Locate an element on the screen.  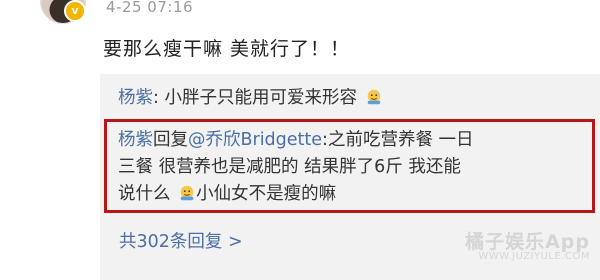
sweat-hug-emoji-icon is located at coordinates (373, 97).